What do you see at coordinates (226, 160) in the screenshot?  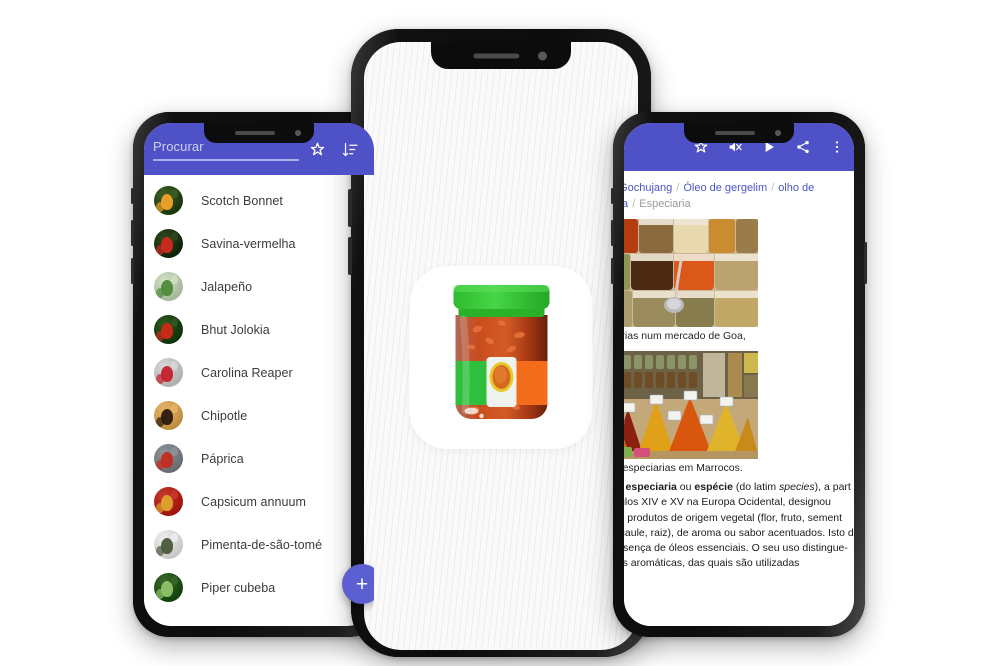 I see `search-underline` at bounding box center [226, 160].